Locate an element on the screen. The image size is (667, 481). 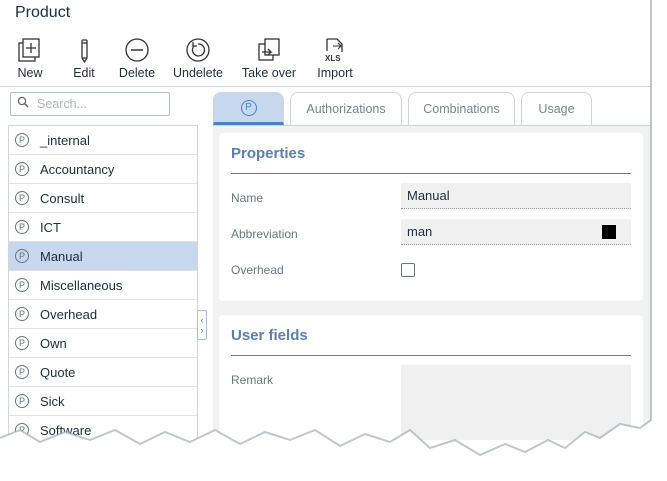
chevron-right-icon: › is located at coordinates (202, 330).